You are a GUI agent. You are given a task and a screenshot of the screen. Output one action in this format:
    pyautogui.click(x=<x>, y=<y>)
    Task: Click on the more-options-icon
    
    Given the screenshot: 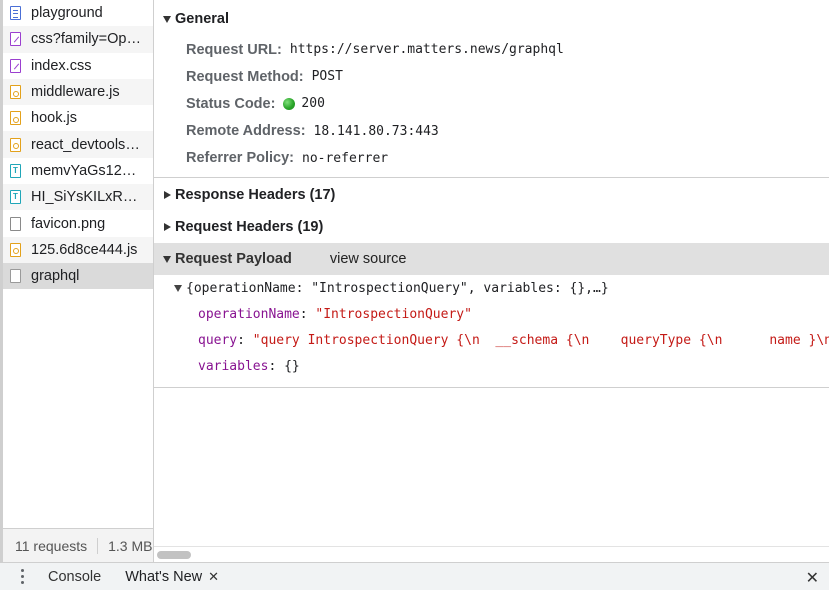 What is the action you would take?
    pyautogui.click(x=22, y=577)
    